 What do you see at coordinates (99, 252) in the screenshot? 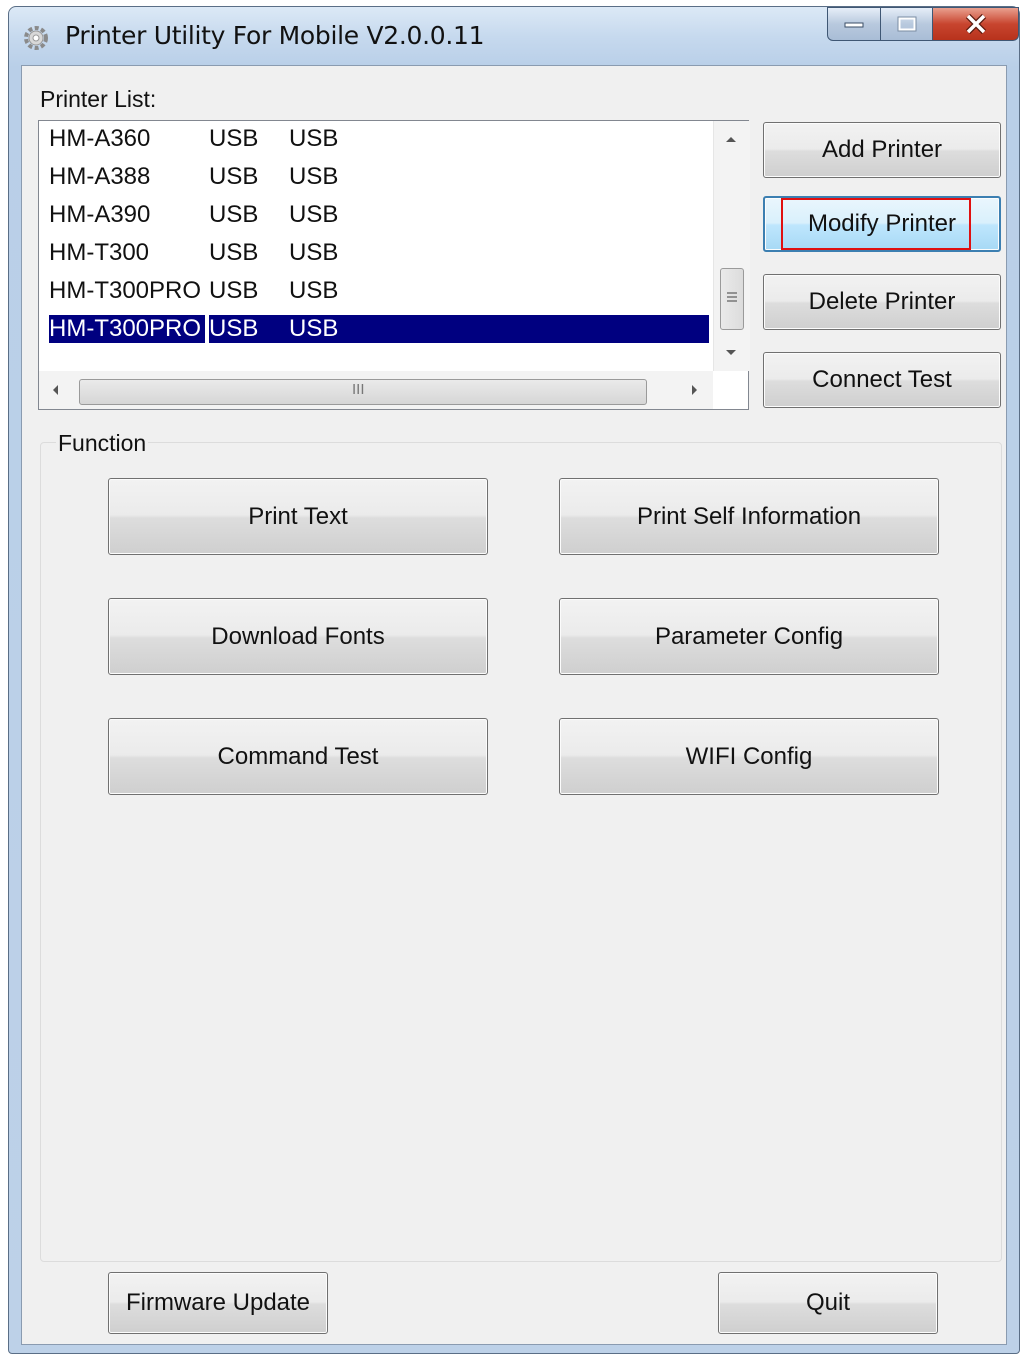
I see `printer-name-cell: HM-T300` at bounding box center [99, 252].